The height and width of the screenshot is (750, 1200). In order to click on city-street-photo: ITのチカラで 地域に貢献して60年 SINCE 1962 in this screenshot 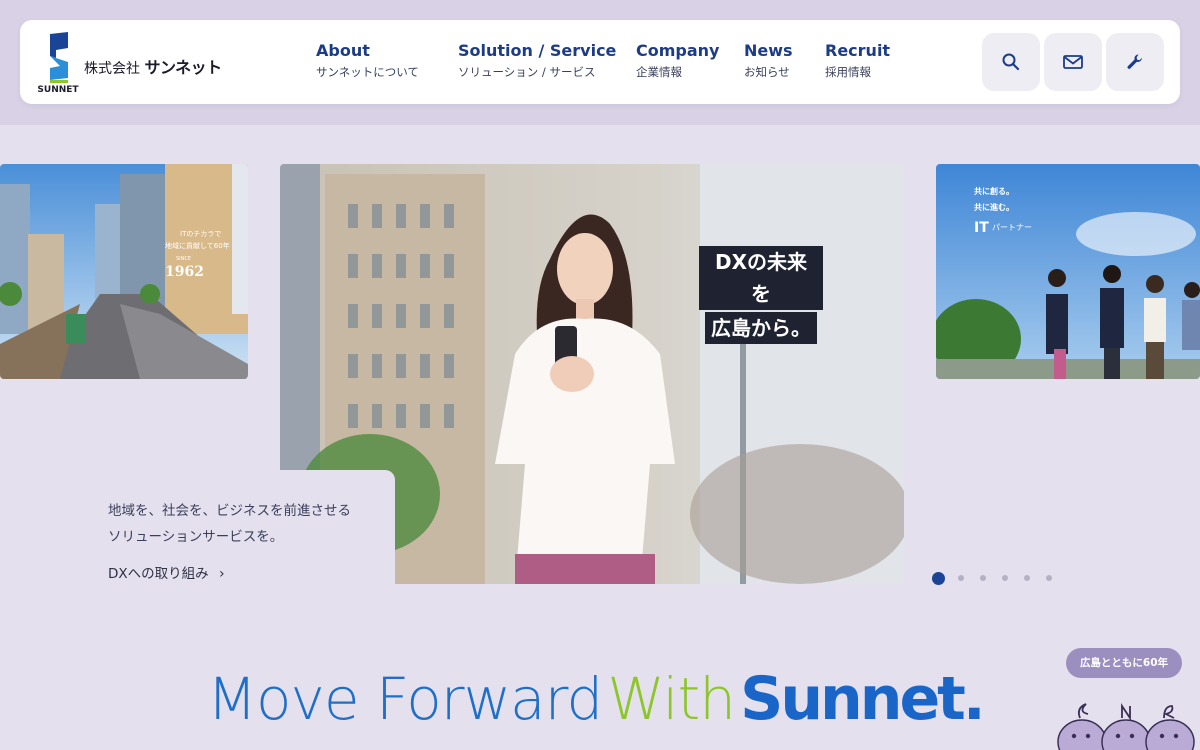, I will do `click(124, 271)`.